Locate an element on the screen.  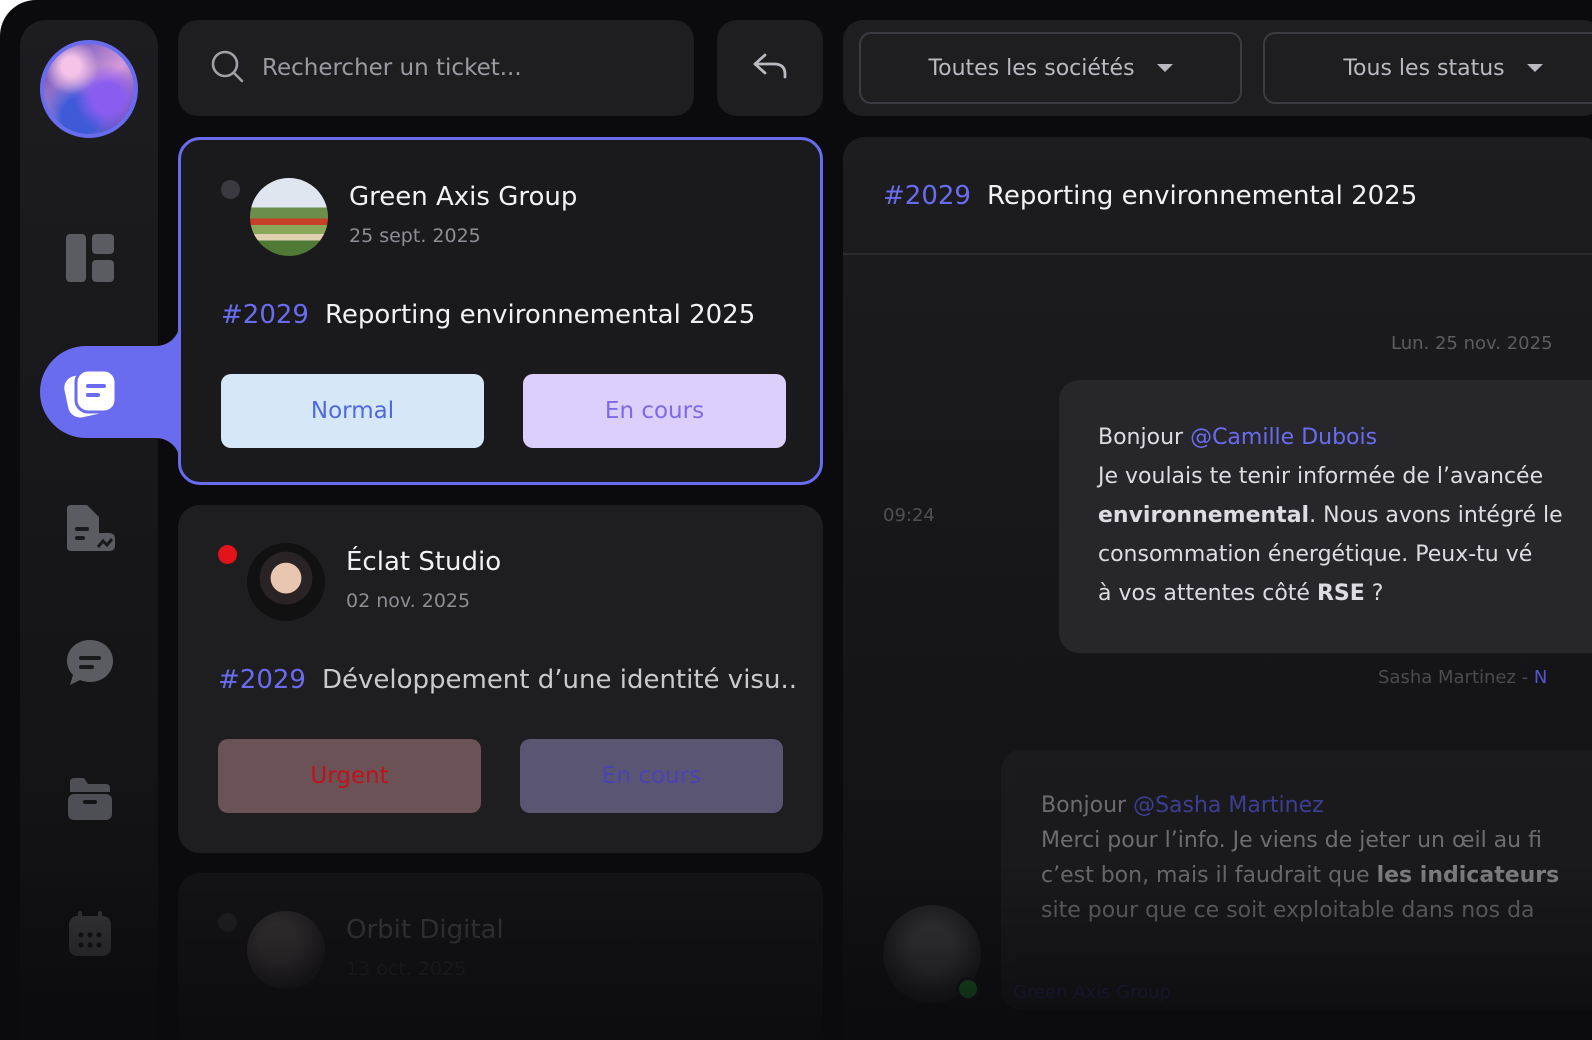
message-sender: Green Axis Group is located at coordinates (1092, 992).